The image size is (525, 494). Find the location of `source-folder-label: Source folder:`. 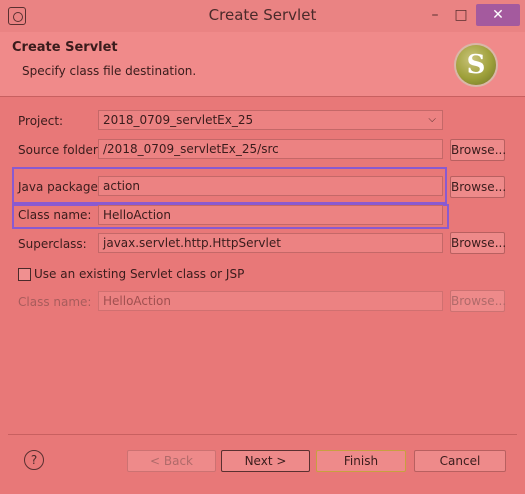

source-folder-label: Source folder: is located at coordinates (60, 150).